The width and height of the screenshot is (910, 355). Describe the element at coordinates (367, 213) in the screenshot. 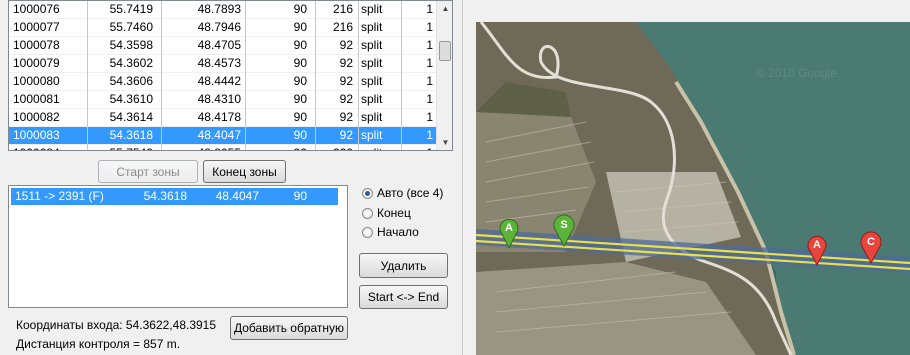

I see `radio-end-dot` at that location.